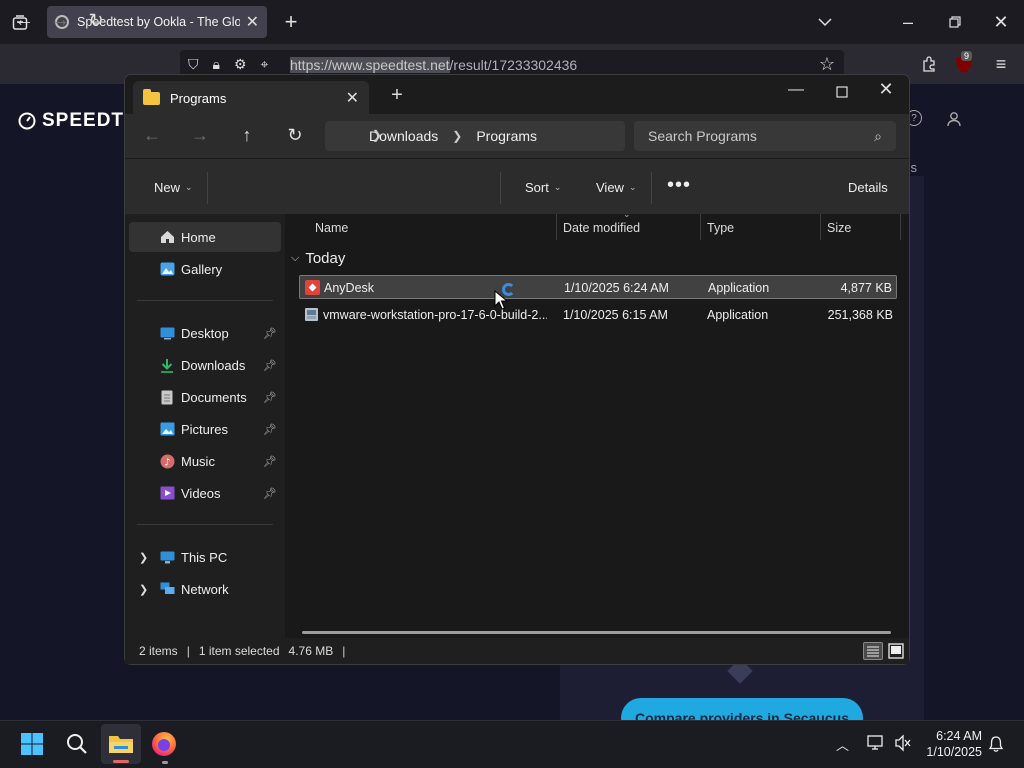  I want to click on breadcrumb: Downloads ❯ Programs, so click(475, 136).